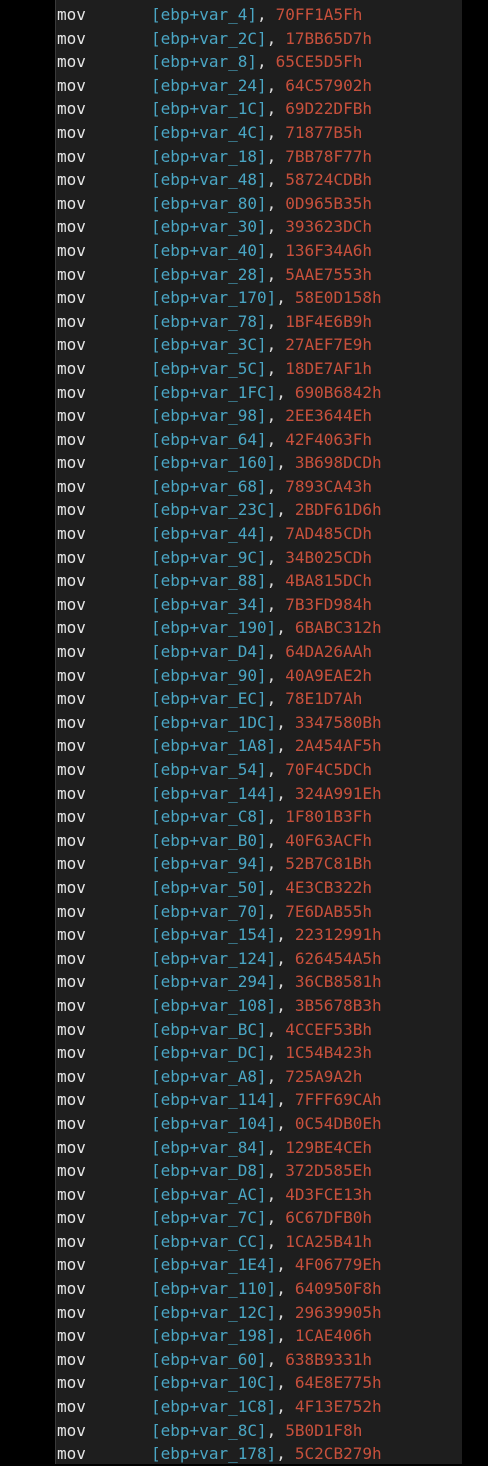  I want to click on instruction-line: mov [ebp + var_124], 626454A5h, so click(219, 959).